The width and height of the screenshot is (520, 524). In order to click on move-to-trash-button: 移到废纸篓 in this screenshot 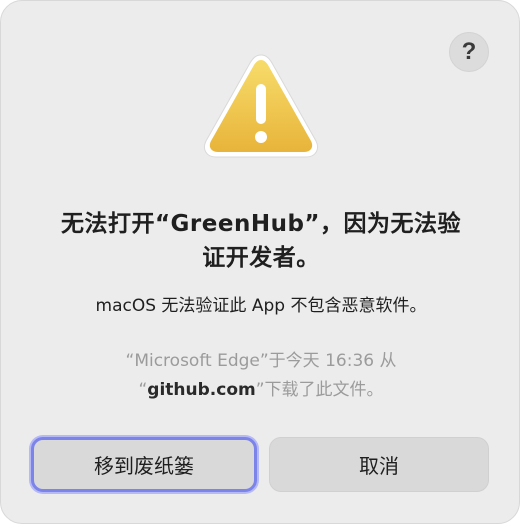, I will do `click(144, 464)`.